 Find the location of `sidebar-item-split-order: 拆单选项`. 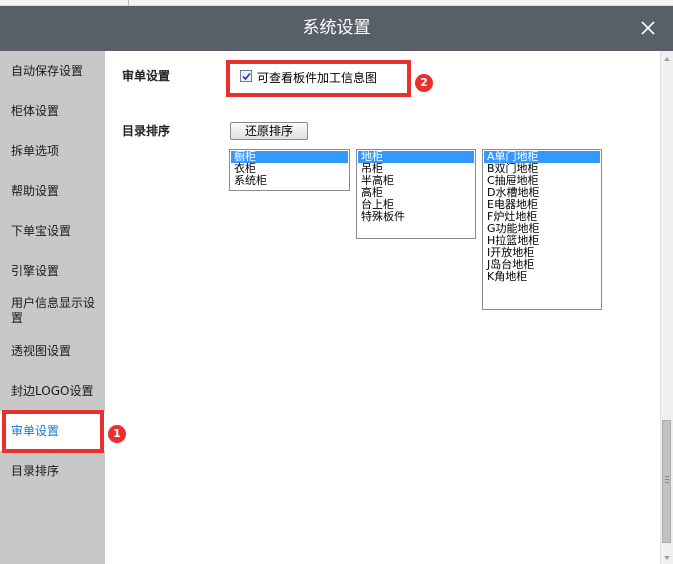

sidebar-item-split-order: 拆单选项 is located at coordinates (52, 151).